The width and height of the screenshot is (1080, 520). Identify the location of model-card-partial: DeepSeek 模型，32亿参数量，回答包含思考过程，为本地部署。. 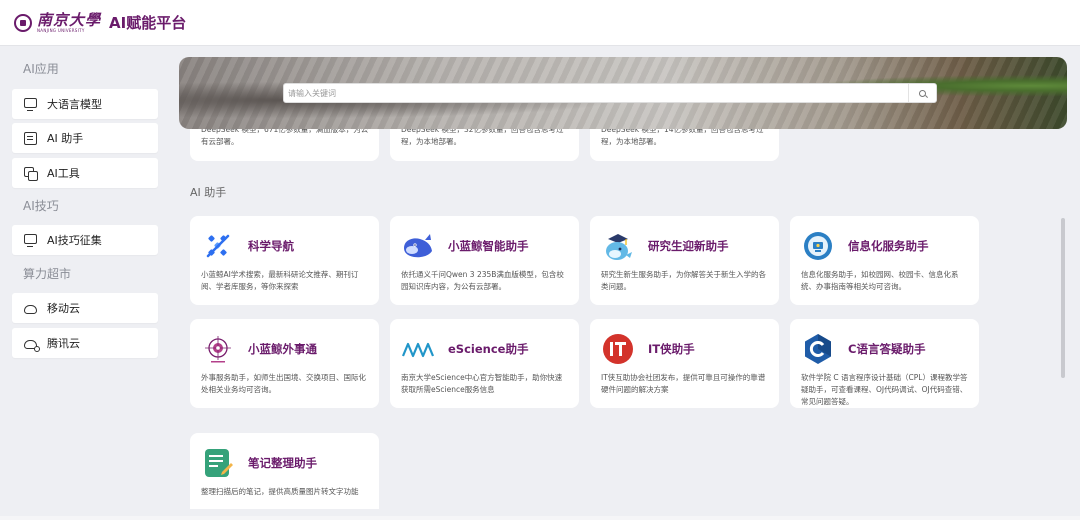
(484, 145).